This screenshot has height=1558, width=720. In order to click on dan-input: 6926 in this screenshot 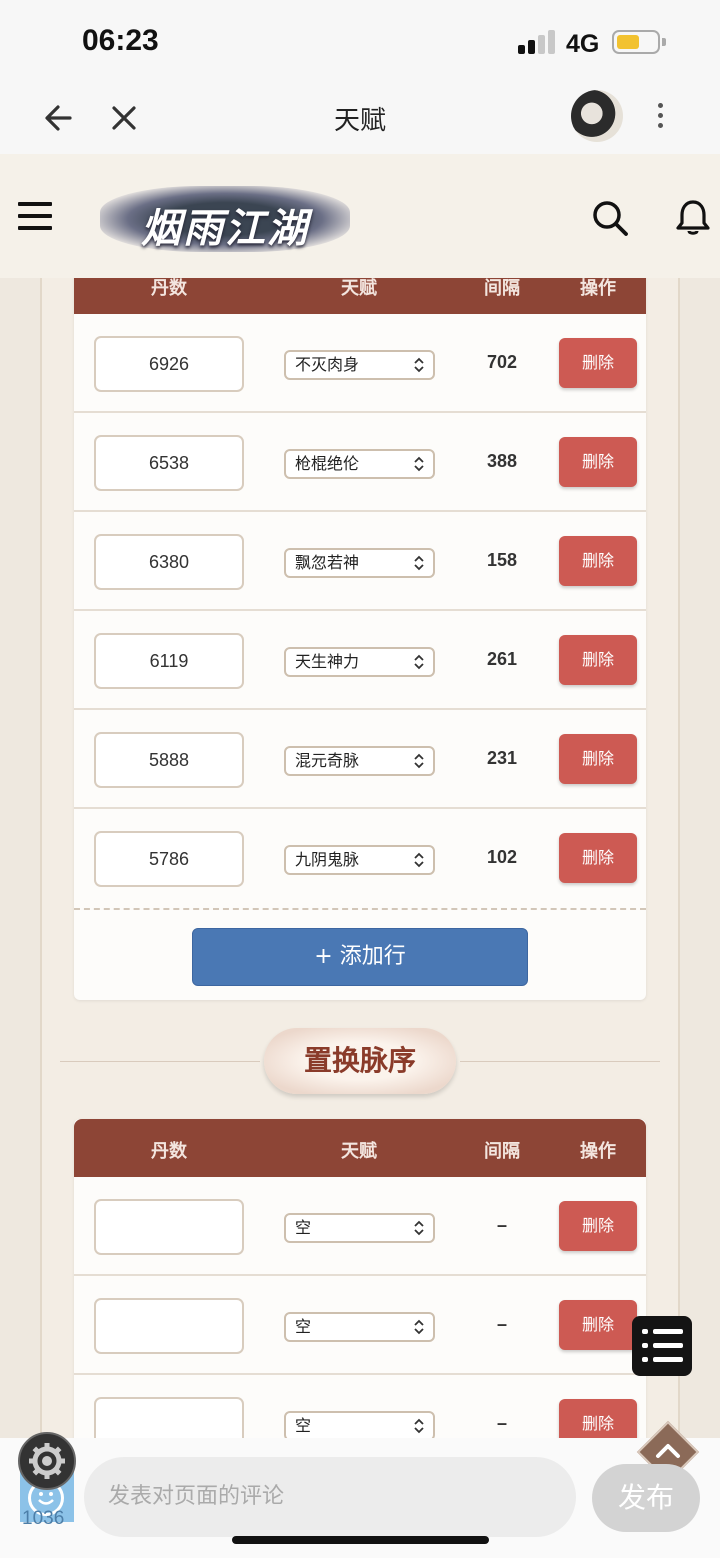, I will do `click(169, 364)`.